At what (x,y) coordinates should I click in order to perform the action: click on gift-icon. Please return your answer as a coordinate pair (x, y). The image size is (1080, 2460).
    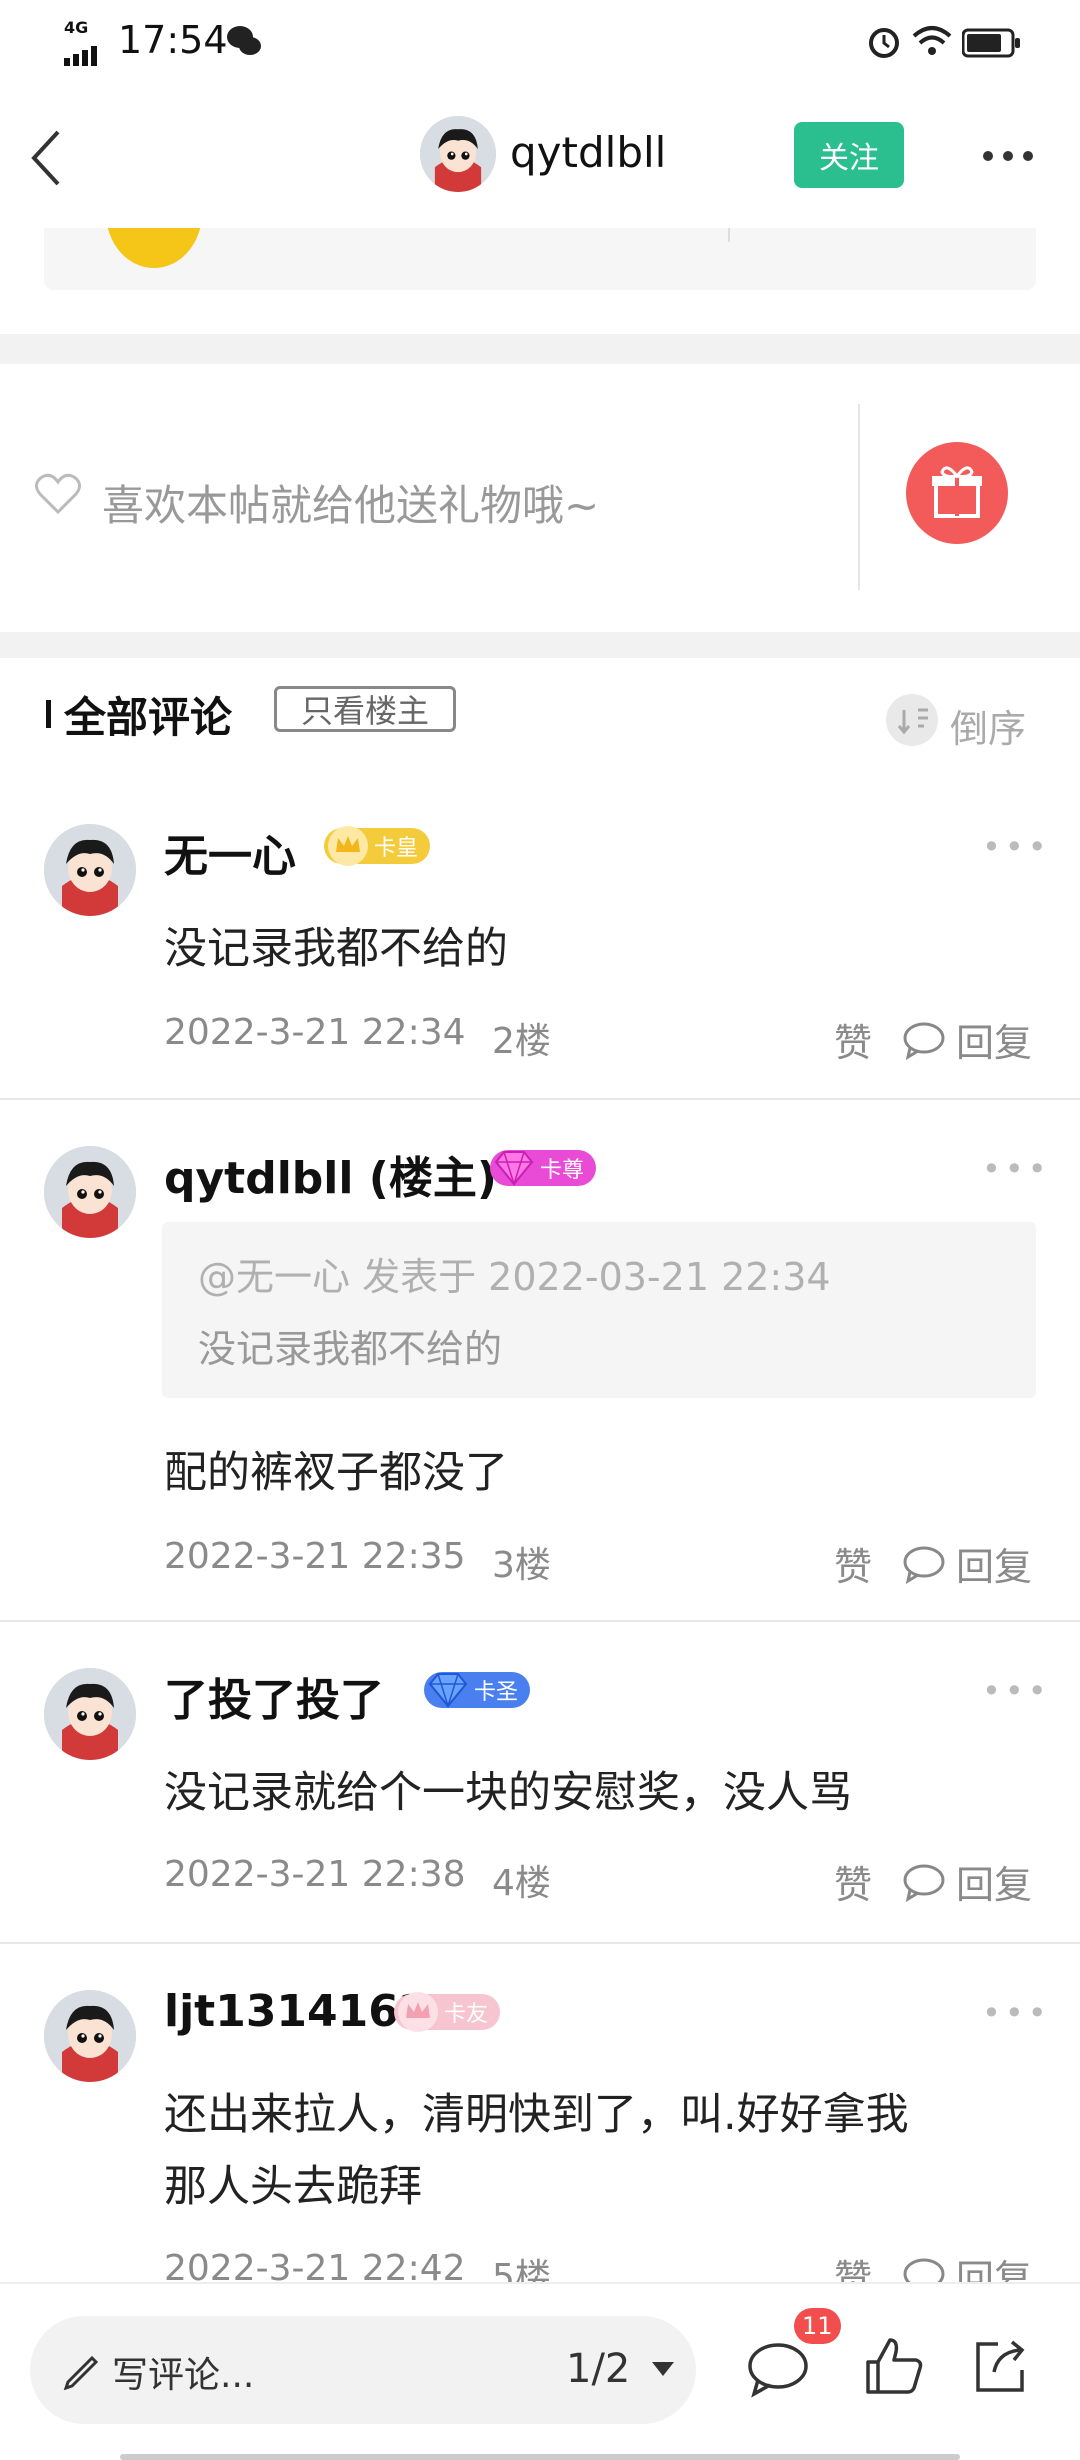
    Looking at the image, I should click on (957, 492).